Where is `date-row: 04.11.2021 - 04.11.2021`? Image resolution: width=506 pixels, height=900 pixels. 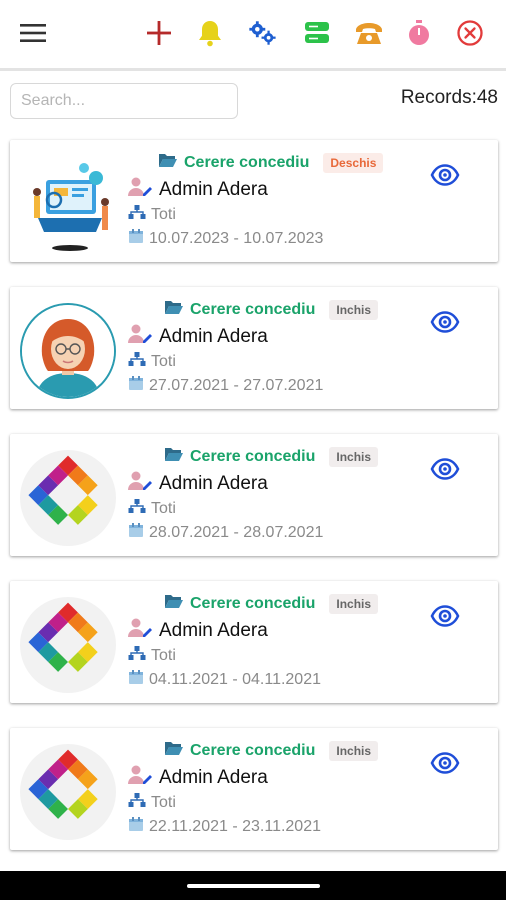 date-row: 04.11.2021 - 04.11.2021 is located at coordinates (224, 679).